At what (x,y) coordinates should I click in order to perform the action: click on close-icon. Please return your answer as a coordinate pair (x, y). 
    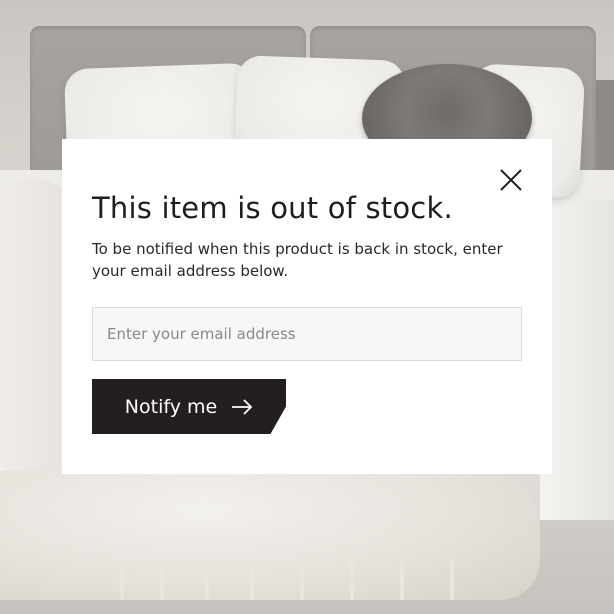
    Looking at the image, I should click on (511, 180).